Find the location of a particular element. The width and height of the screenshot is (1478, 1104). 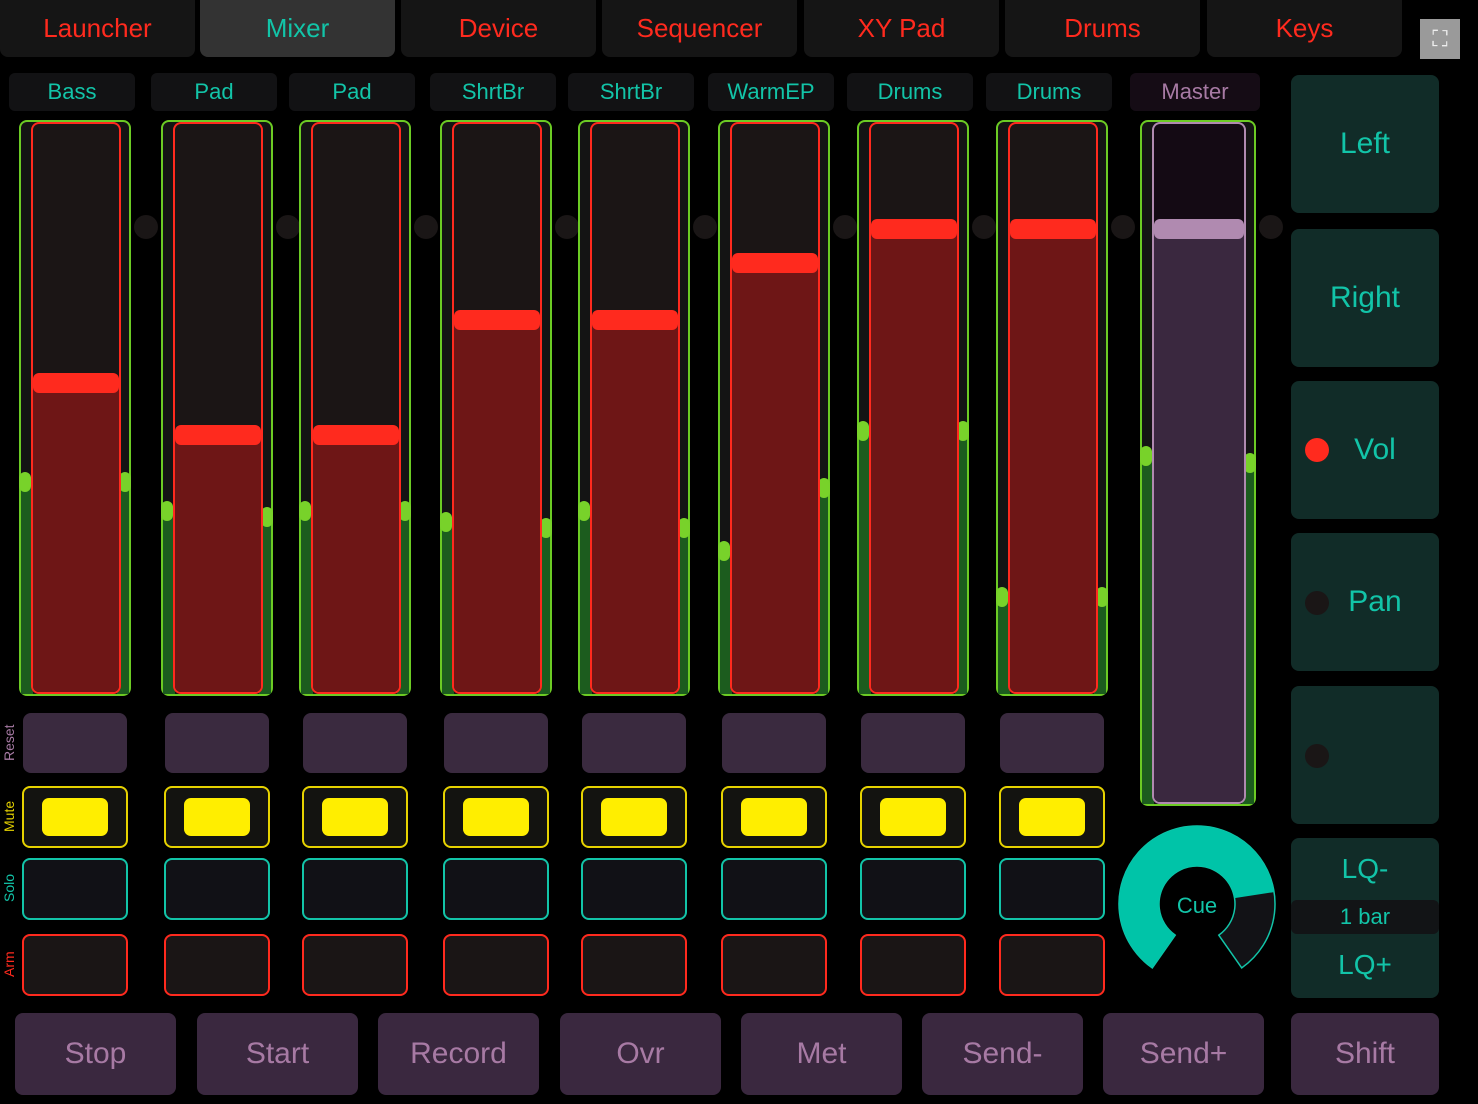

fullscreen-button: ⛶ is located at coordinates (1440, 39).